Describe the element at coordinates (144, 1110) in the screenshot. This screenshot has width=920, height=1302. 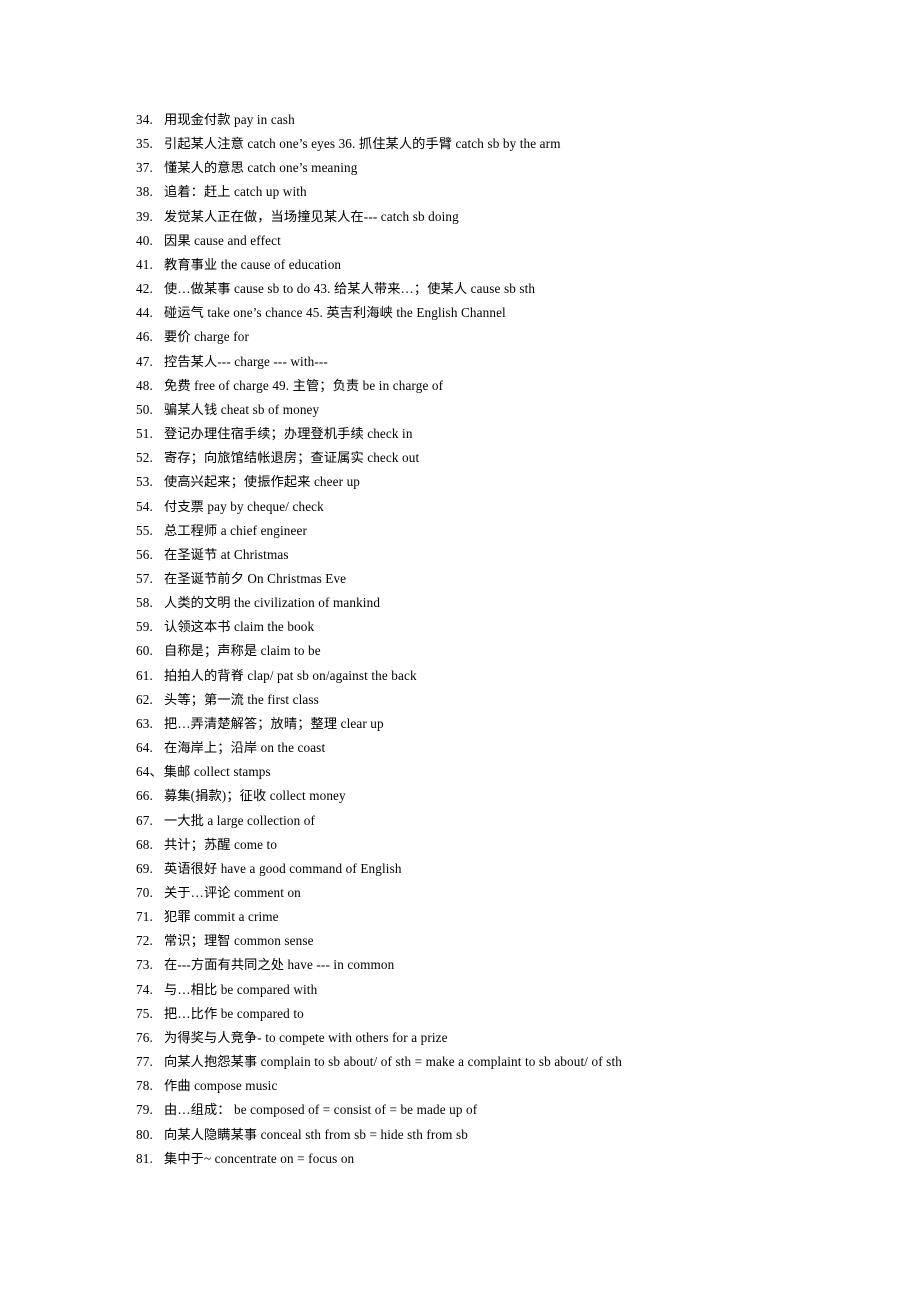
I see `entry-number: 79.` at that location.